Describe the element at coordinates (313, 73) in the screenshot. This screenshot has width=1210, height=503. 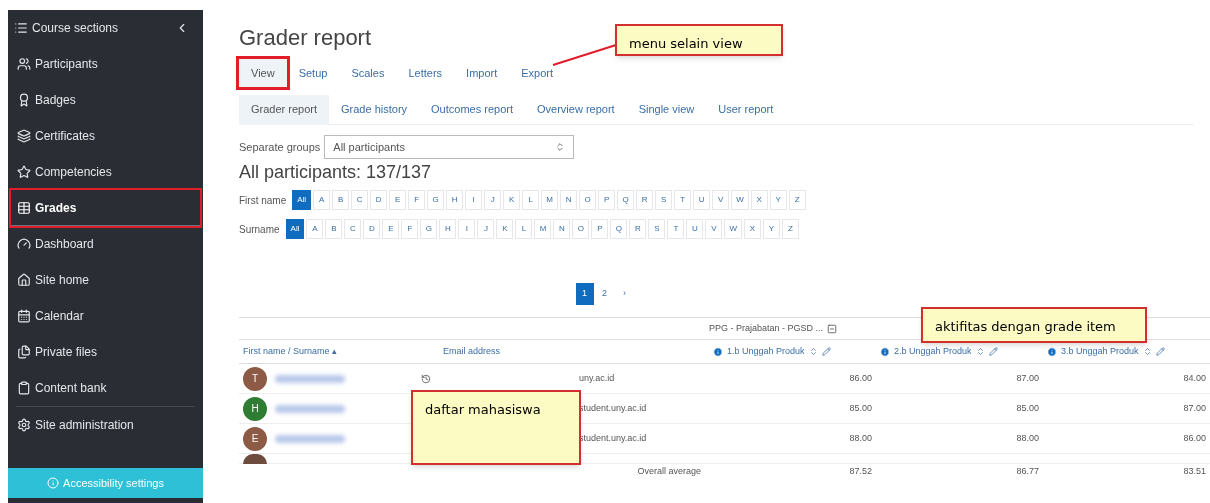
I see `tab: Setup` at that location.